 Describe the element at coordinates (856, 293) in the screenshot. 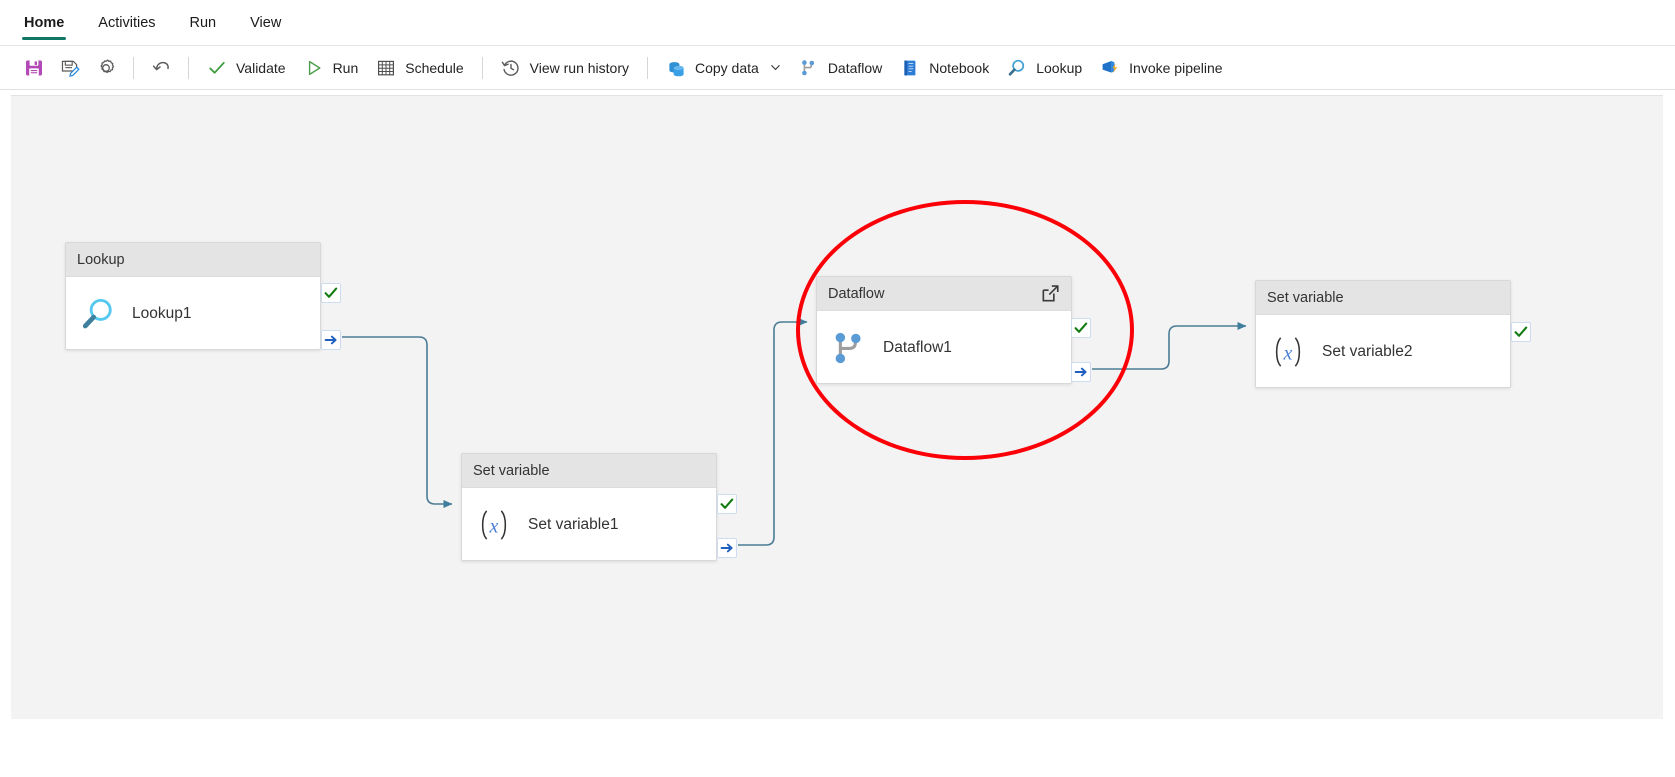

I see `activity-node-type-label: Dataflow` at that location.